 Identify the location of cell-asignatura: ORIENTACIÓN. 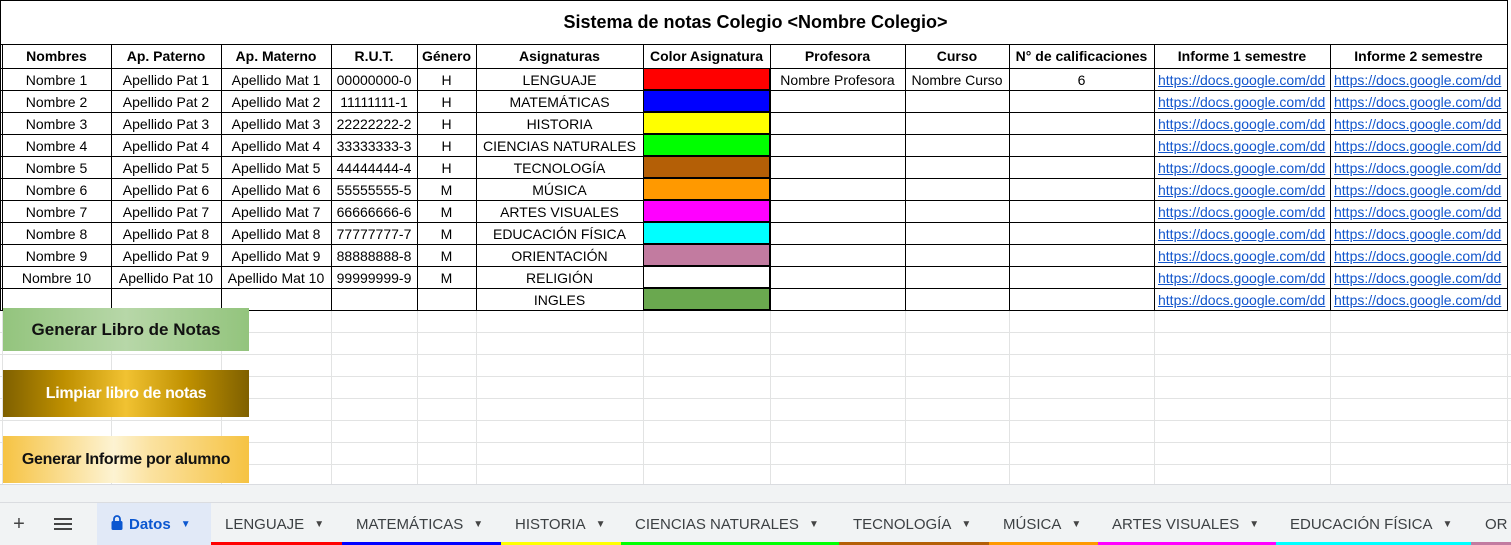
(559, 255).